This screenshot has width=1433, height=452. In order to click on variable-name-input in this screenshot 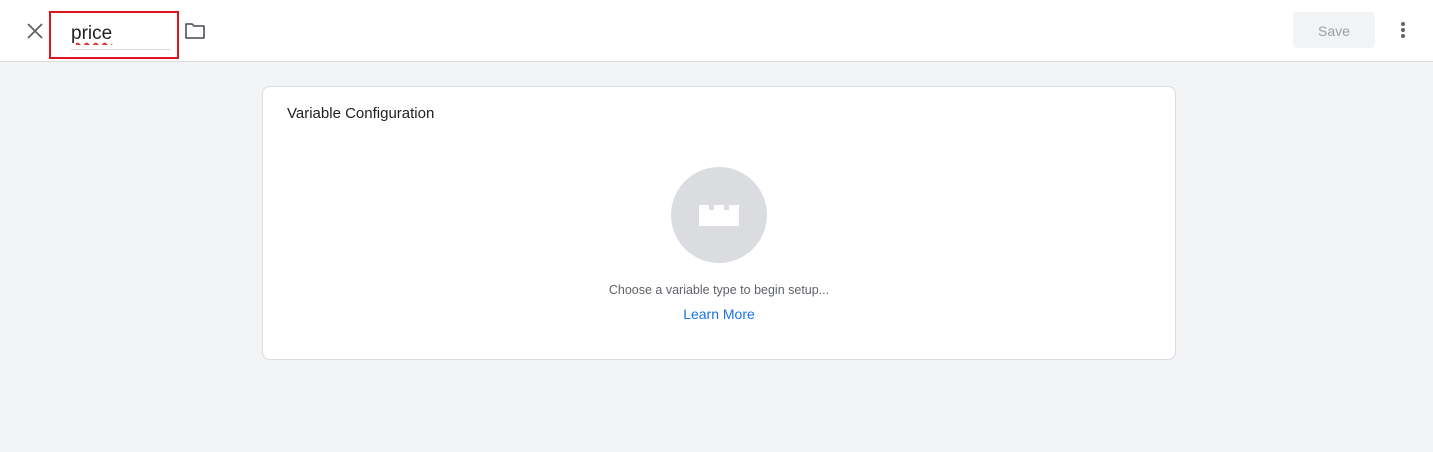, I will do `click(121, 34)`.